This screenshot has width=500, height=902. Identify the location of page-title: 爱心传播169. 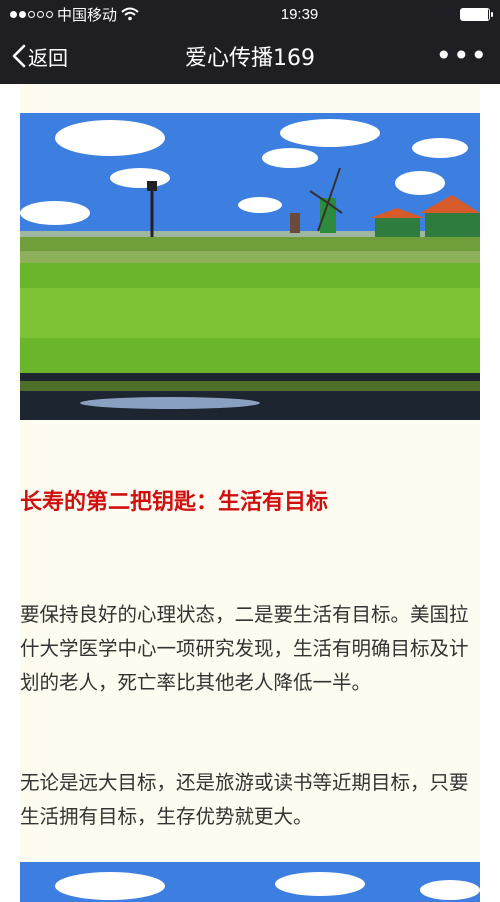
(250, 58).